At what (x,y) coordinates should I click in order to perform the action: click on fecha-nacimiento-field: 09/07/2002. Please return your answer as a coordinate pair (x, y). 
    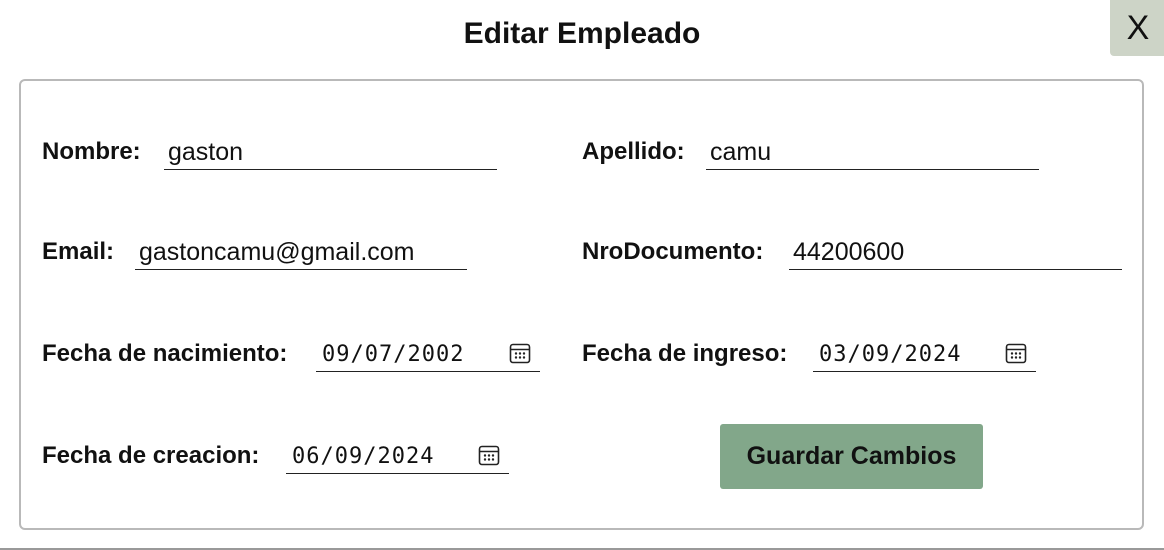
    Looking at the image, I should click on (428, 354).